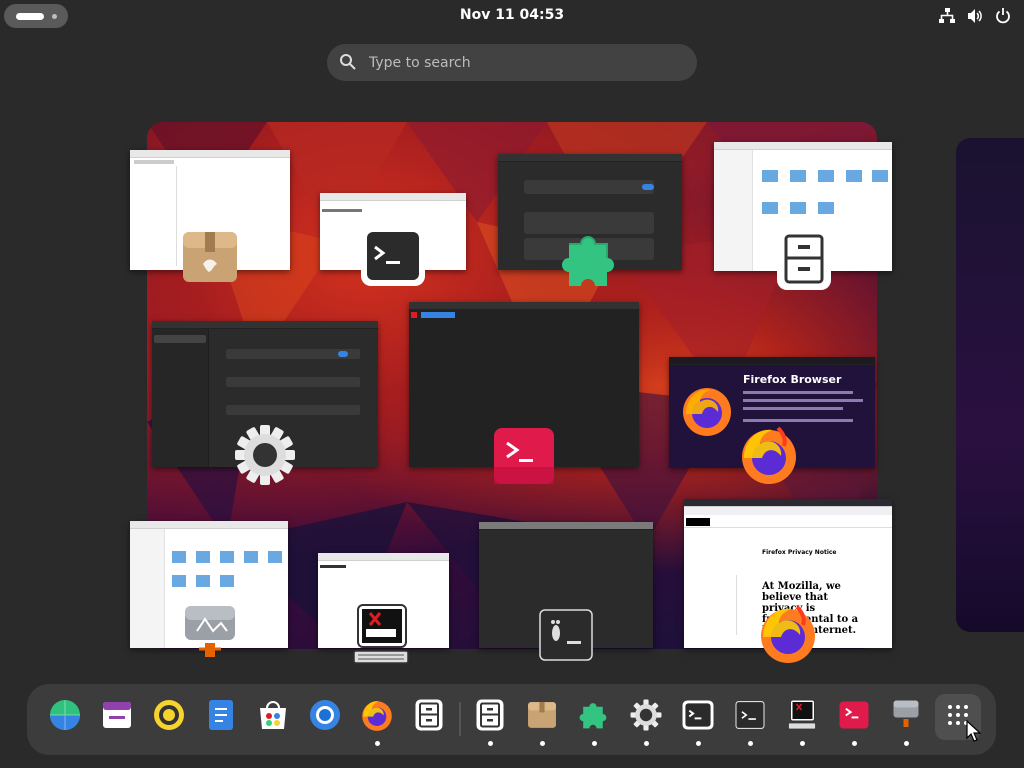 The image size is (1024, 768). I want to click on dock-item-files-running, so click(490, 720).